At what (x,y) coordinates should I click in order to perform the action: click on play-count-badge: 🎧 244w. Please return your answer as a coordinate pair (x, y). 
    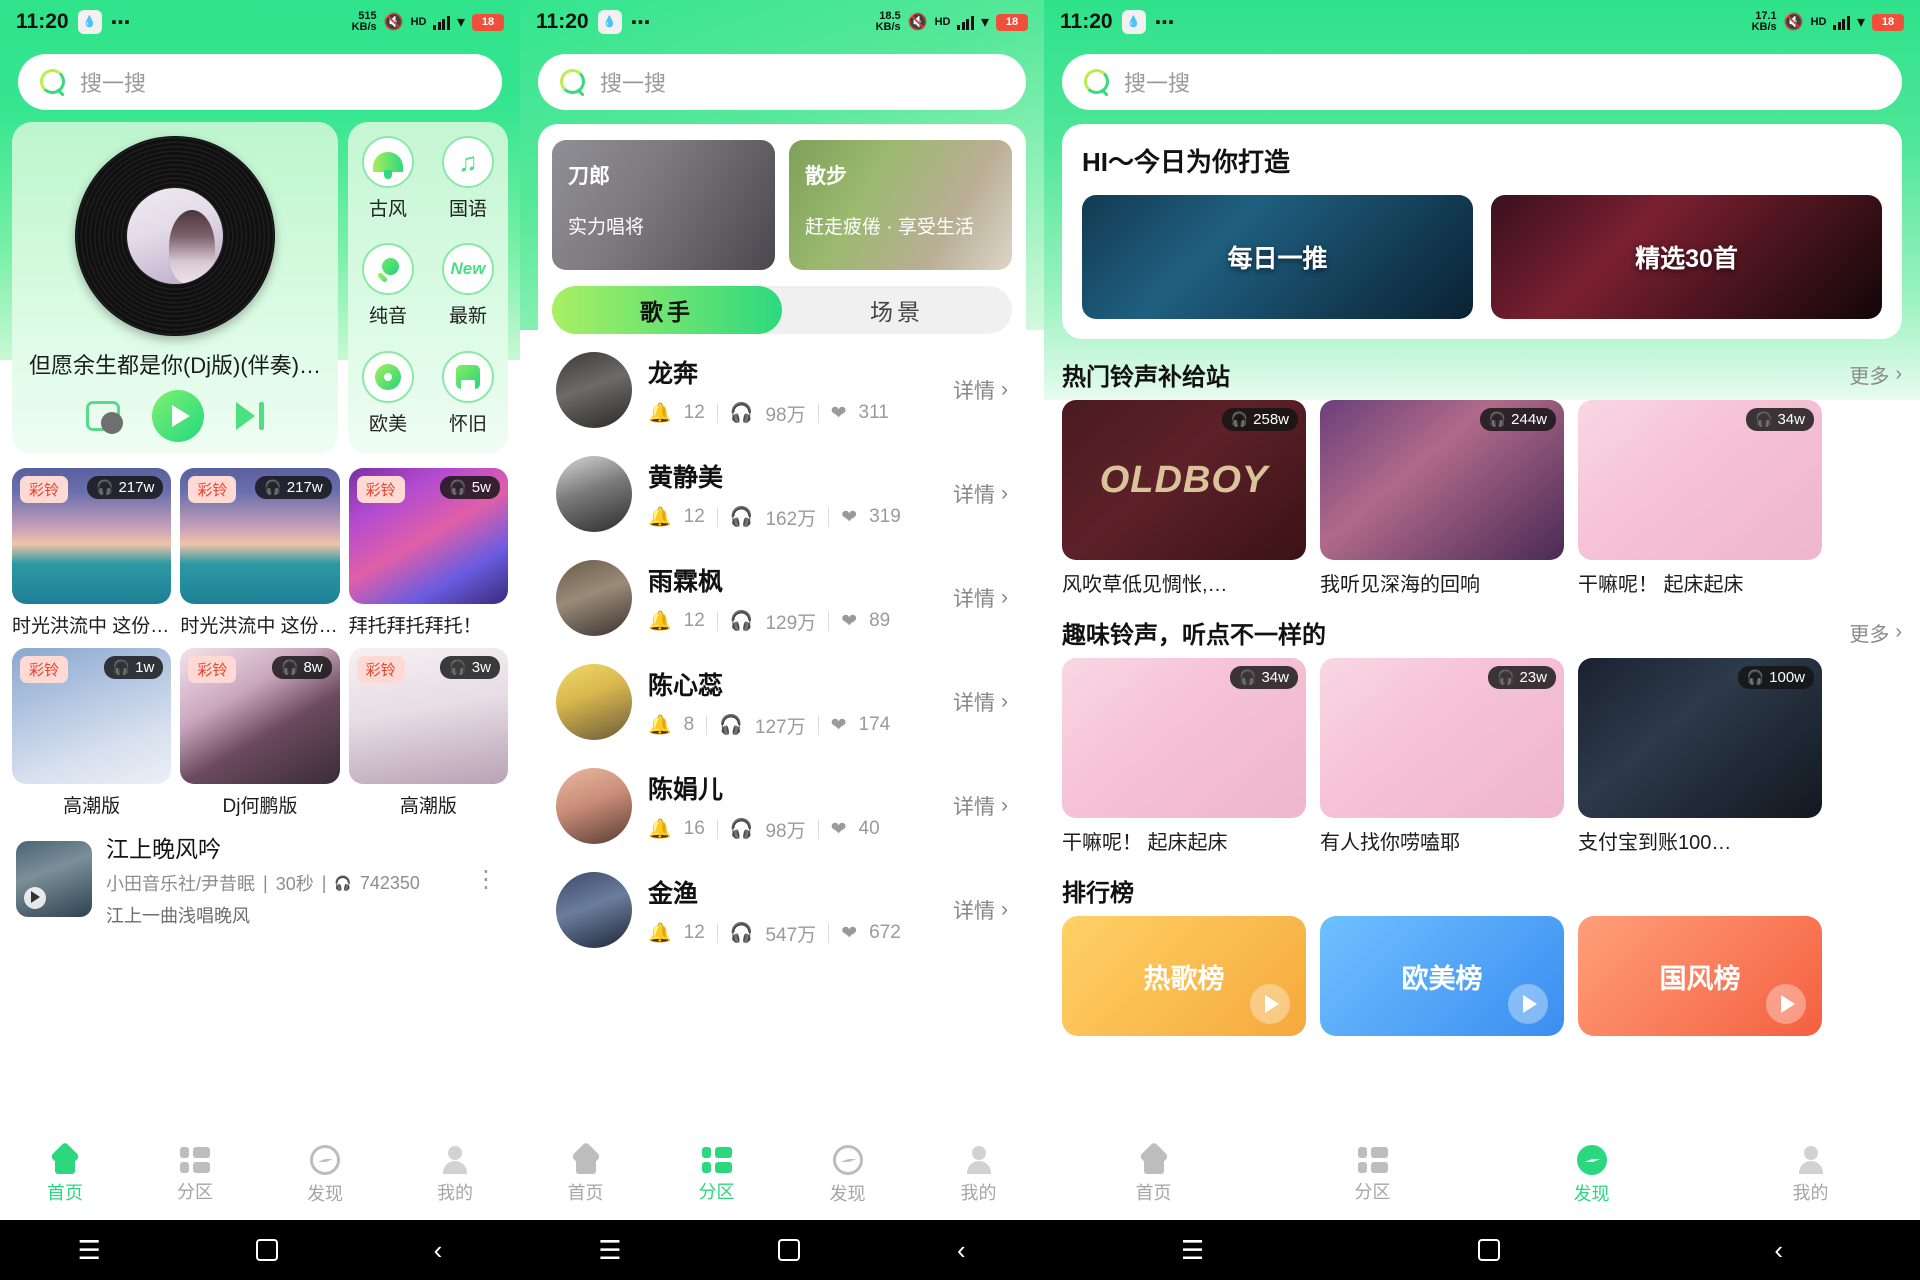
    Looking at the image, I should click on (1517, 419).